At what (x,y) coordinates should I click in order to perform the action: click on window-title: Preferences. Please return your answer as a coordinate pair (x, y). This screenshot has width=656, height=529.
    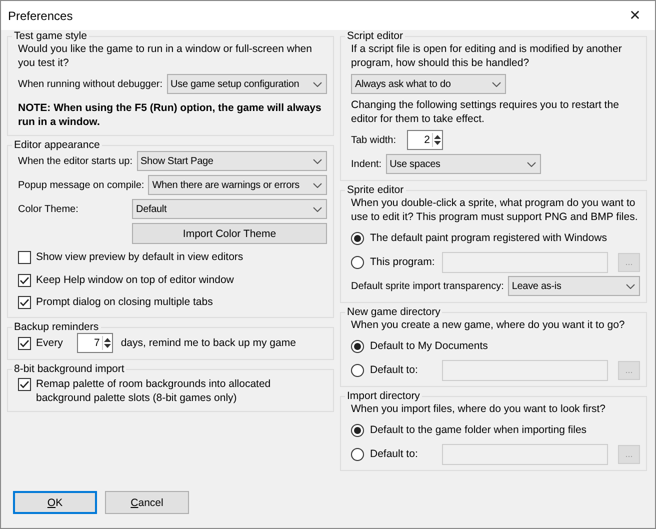
    Looking at the image, I should click on (40, 15).